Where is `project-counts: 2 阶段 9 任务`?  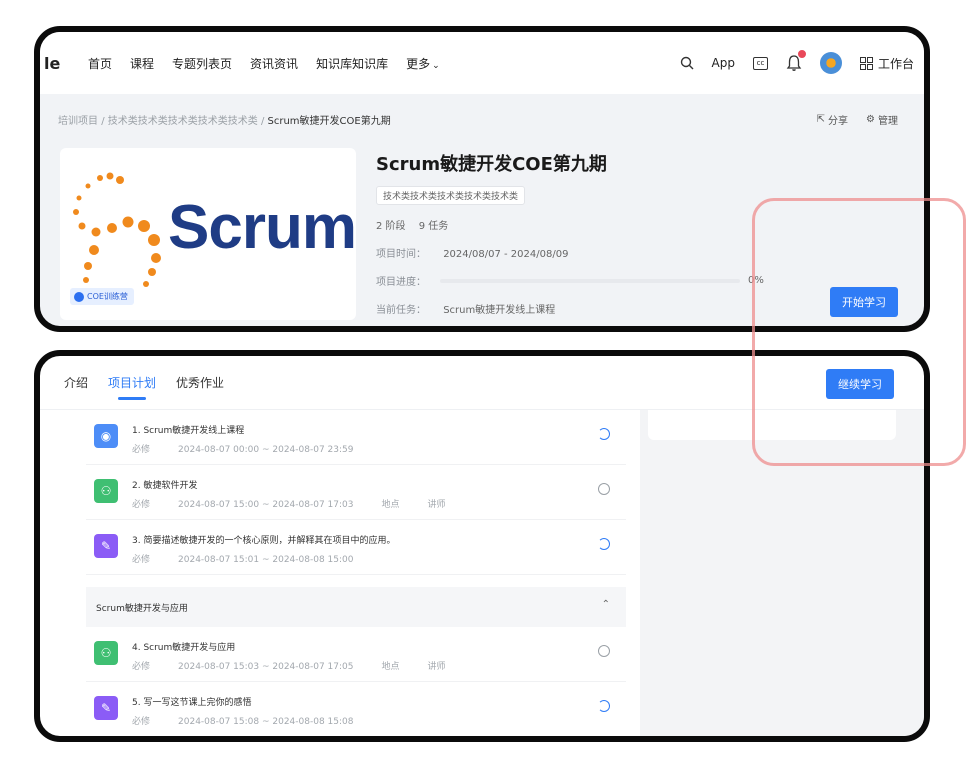 project-counts: 2 阶段 9 任务 is located at coordinates (570, 224).